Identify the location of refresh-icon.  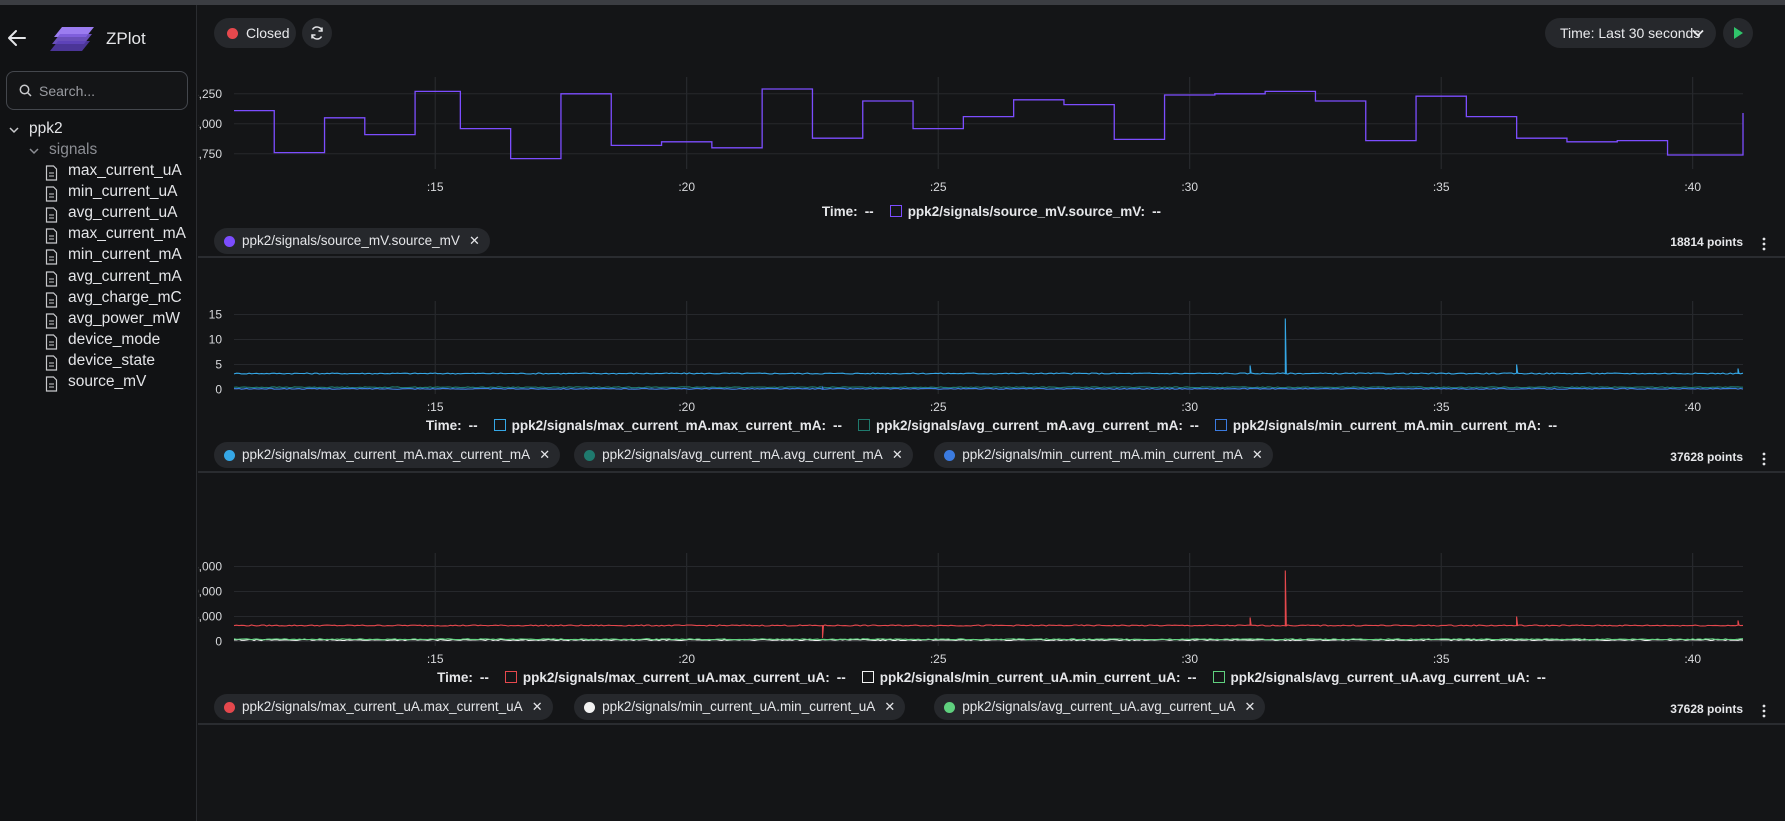
(317, 33).